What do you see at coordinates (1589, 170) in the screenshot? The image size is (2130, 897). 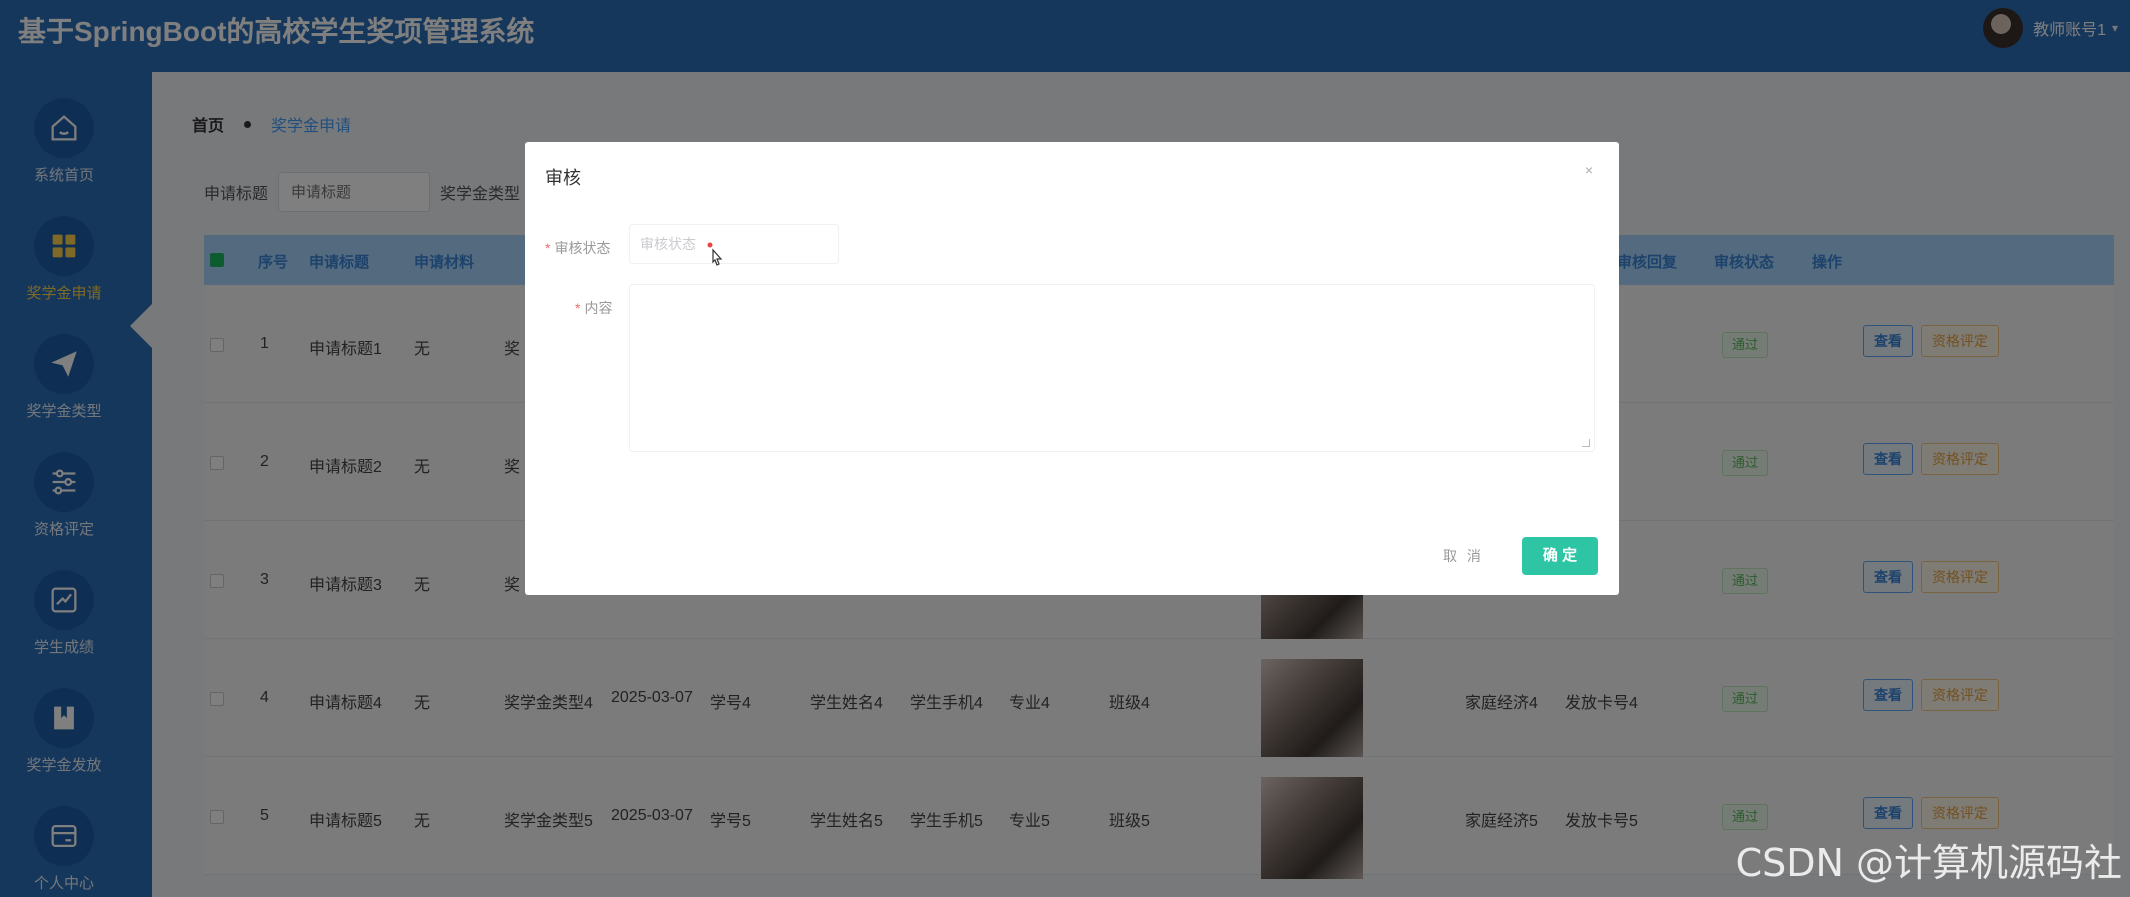 I see `close-icon: ×` at bounding box center [1589, 170].